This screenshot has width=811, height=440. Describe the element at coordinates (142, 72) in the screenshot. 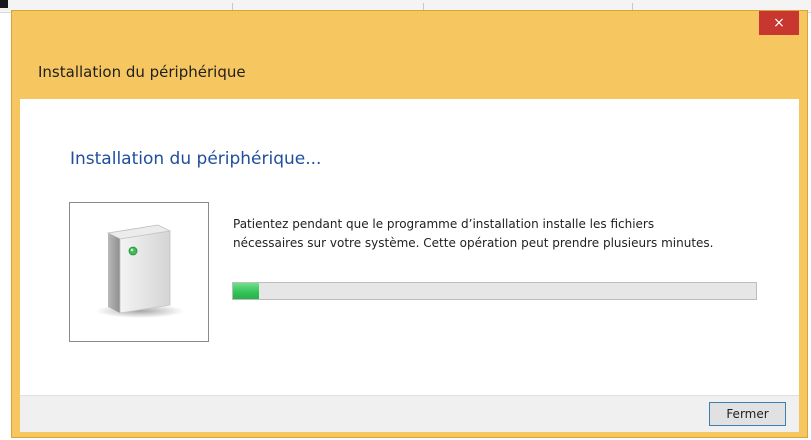

I see `window-title: Installation du périphérique` at that location.